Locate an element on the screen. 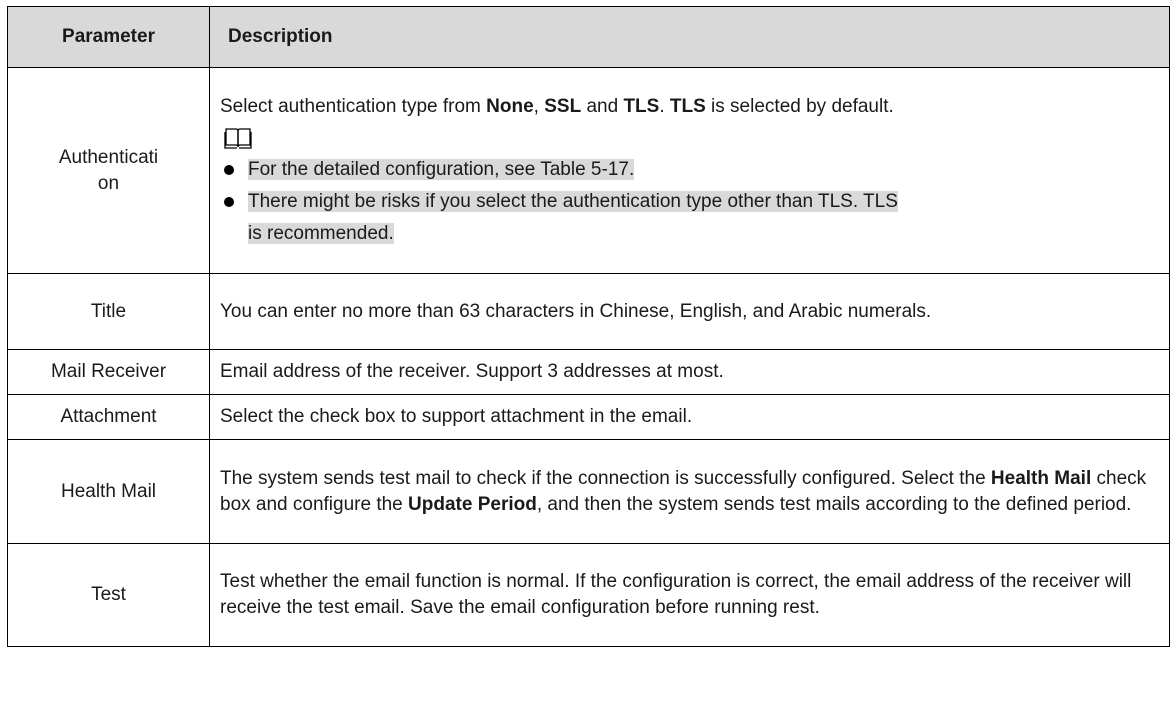 Image resolution: width=1176 pixels, height=711 pixels. param-name-mail-receiver: Mail Receiver is located at coordinates (108, 372).